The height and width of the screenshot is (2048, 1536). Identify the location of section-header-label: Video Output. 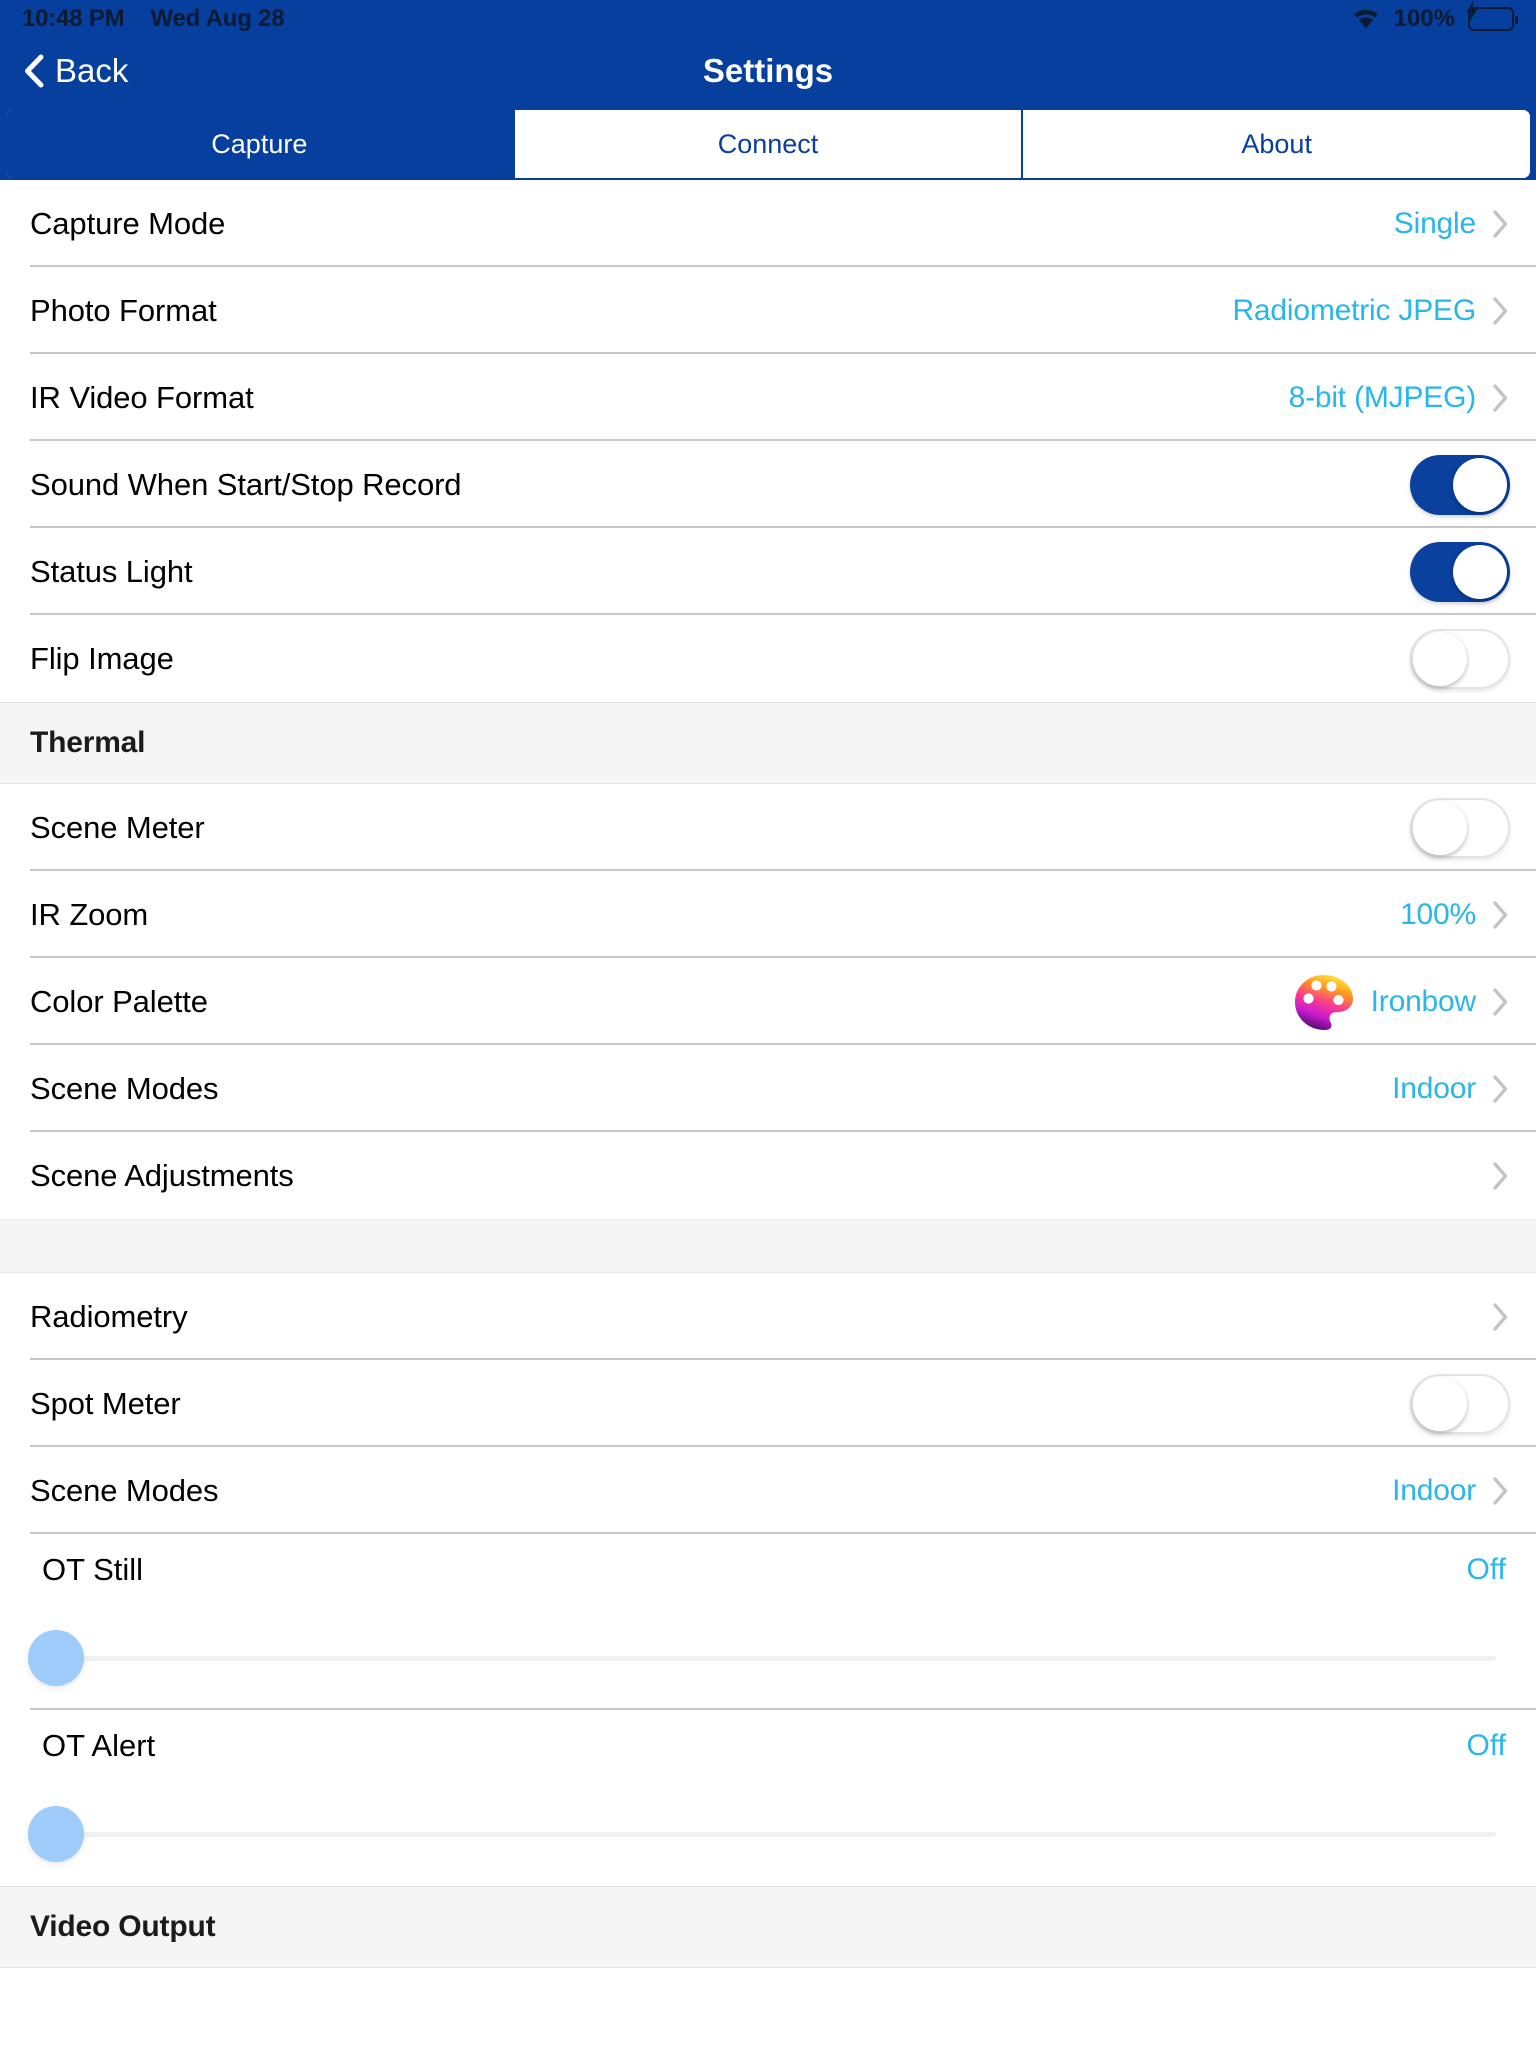
(123, 1926).